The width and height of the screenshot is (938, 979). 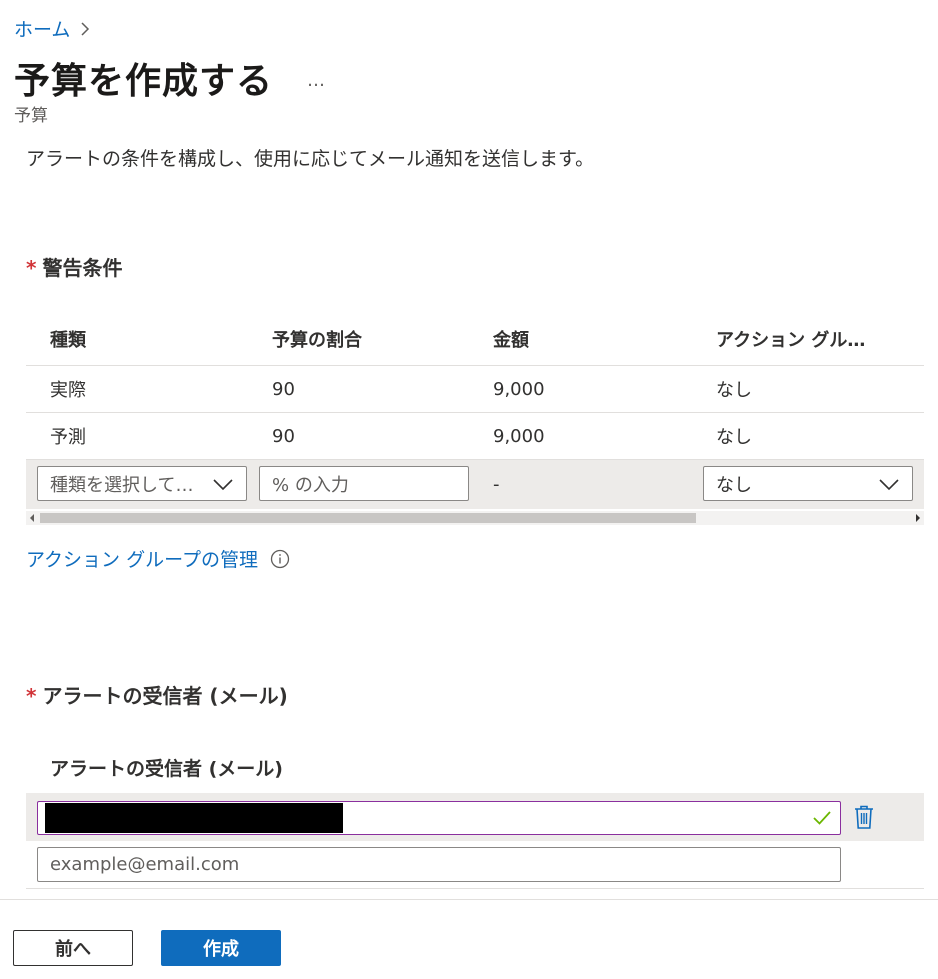 What do you see at coordinates (475, 436) in the screenshot?
I see `table-row: 予測 90 9,000 なし` at bounding box center [475, 436].